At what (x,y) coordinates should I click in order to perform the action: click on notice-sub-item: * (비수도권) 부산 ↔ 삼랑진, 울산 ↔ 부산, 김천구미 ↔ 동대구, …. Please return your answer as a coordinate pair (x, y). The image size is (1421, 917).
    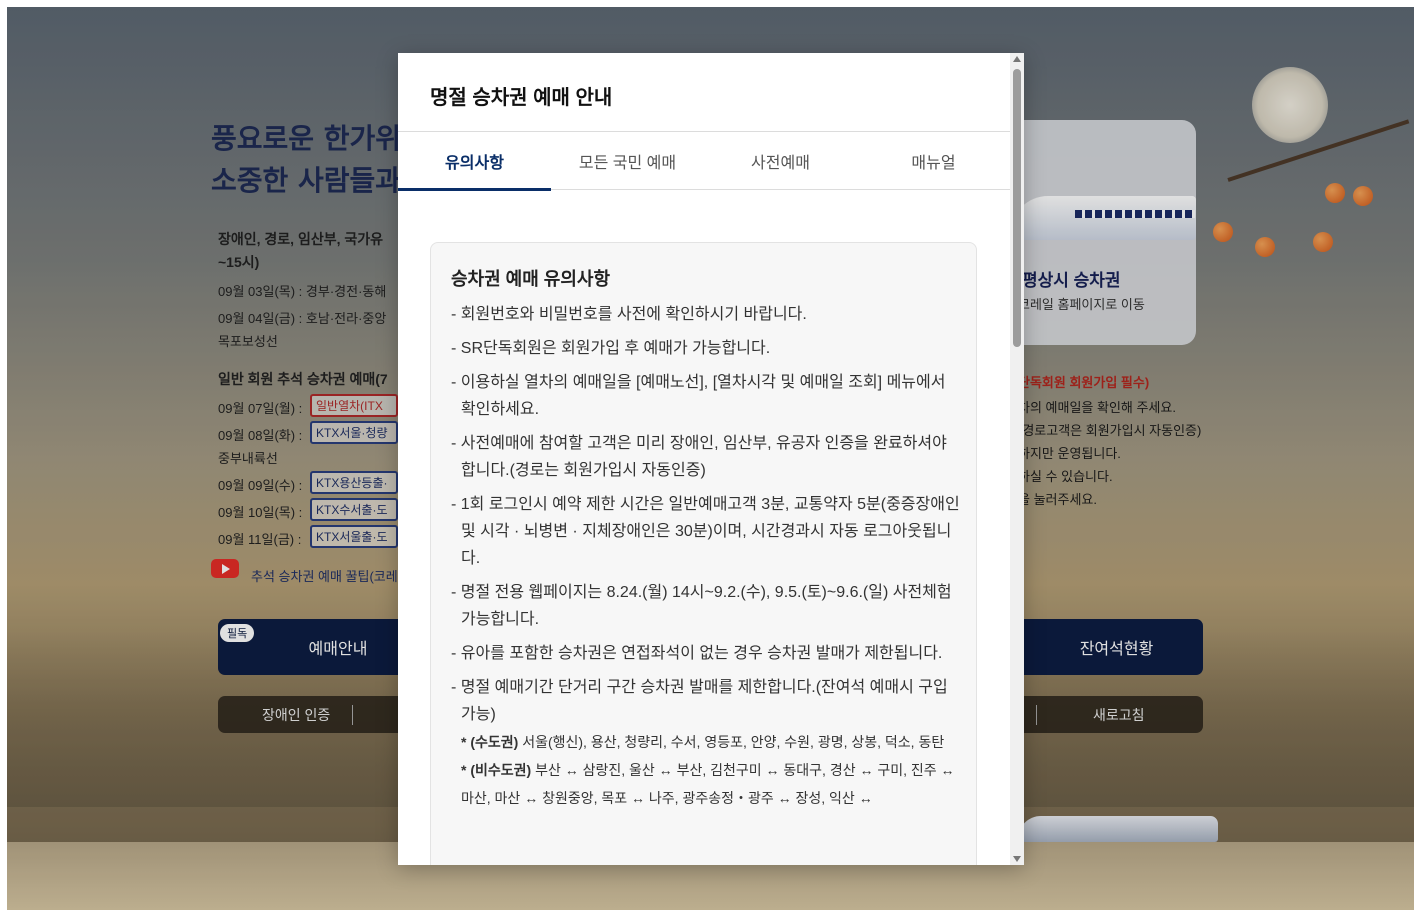
    Looking at the image, I should click on (706, 784).